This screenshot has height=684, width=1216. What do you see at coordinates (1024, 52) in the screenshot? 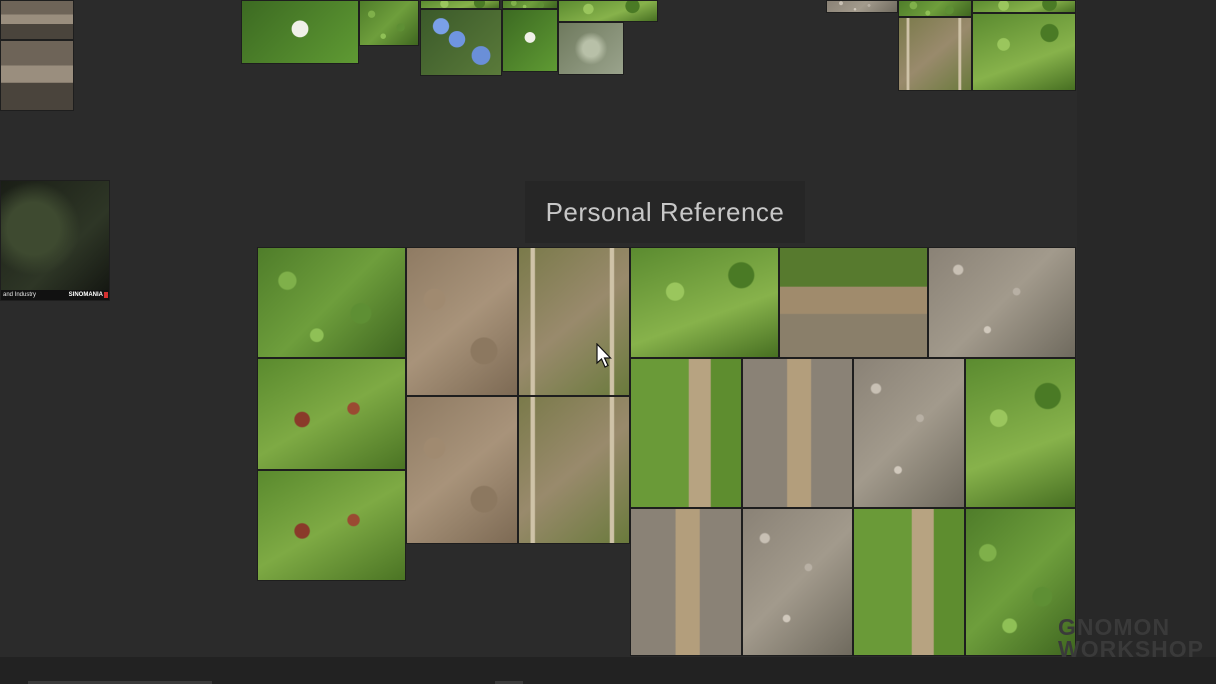
I see `reference-image-garden-flowers` at bounding box center [1024, 52].